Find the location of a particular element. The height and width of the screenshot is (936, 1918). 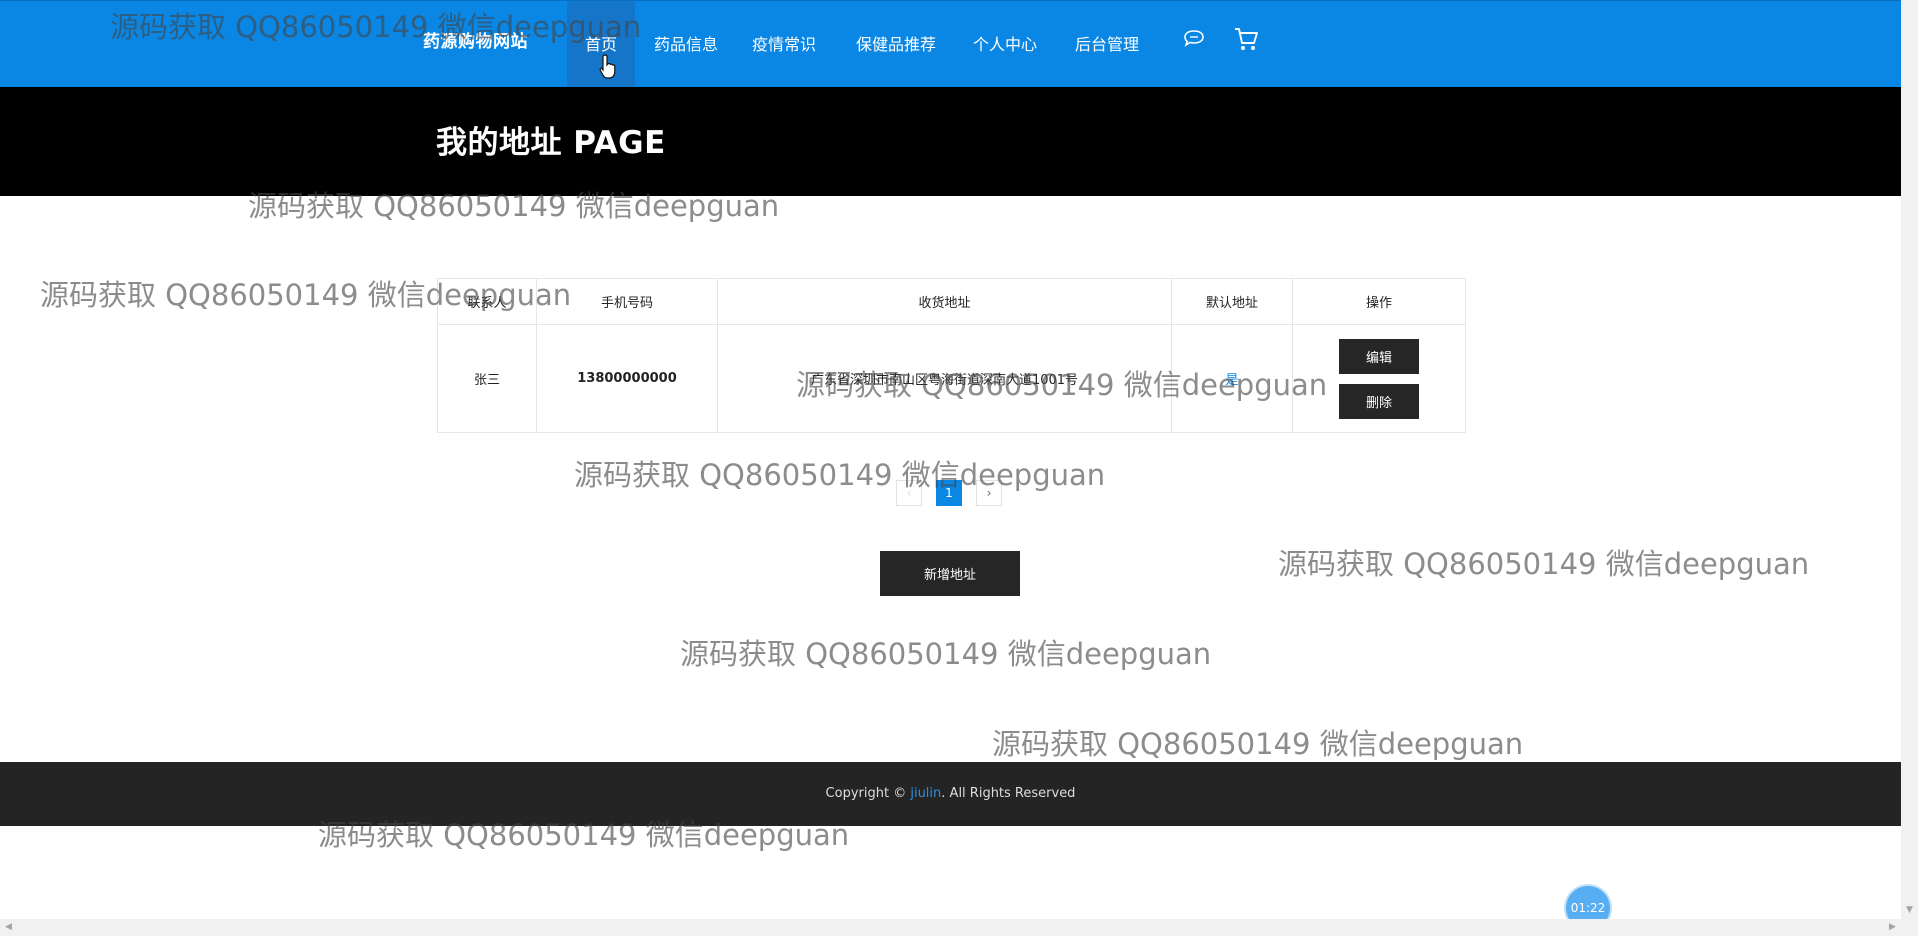

cell-default-flag: 是 is located at coordinates (1232, 378).